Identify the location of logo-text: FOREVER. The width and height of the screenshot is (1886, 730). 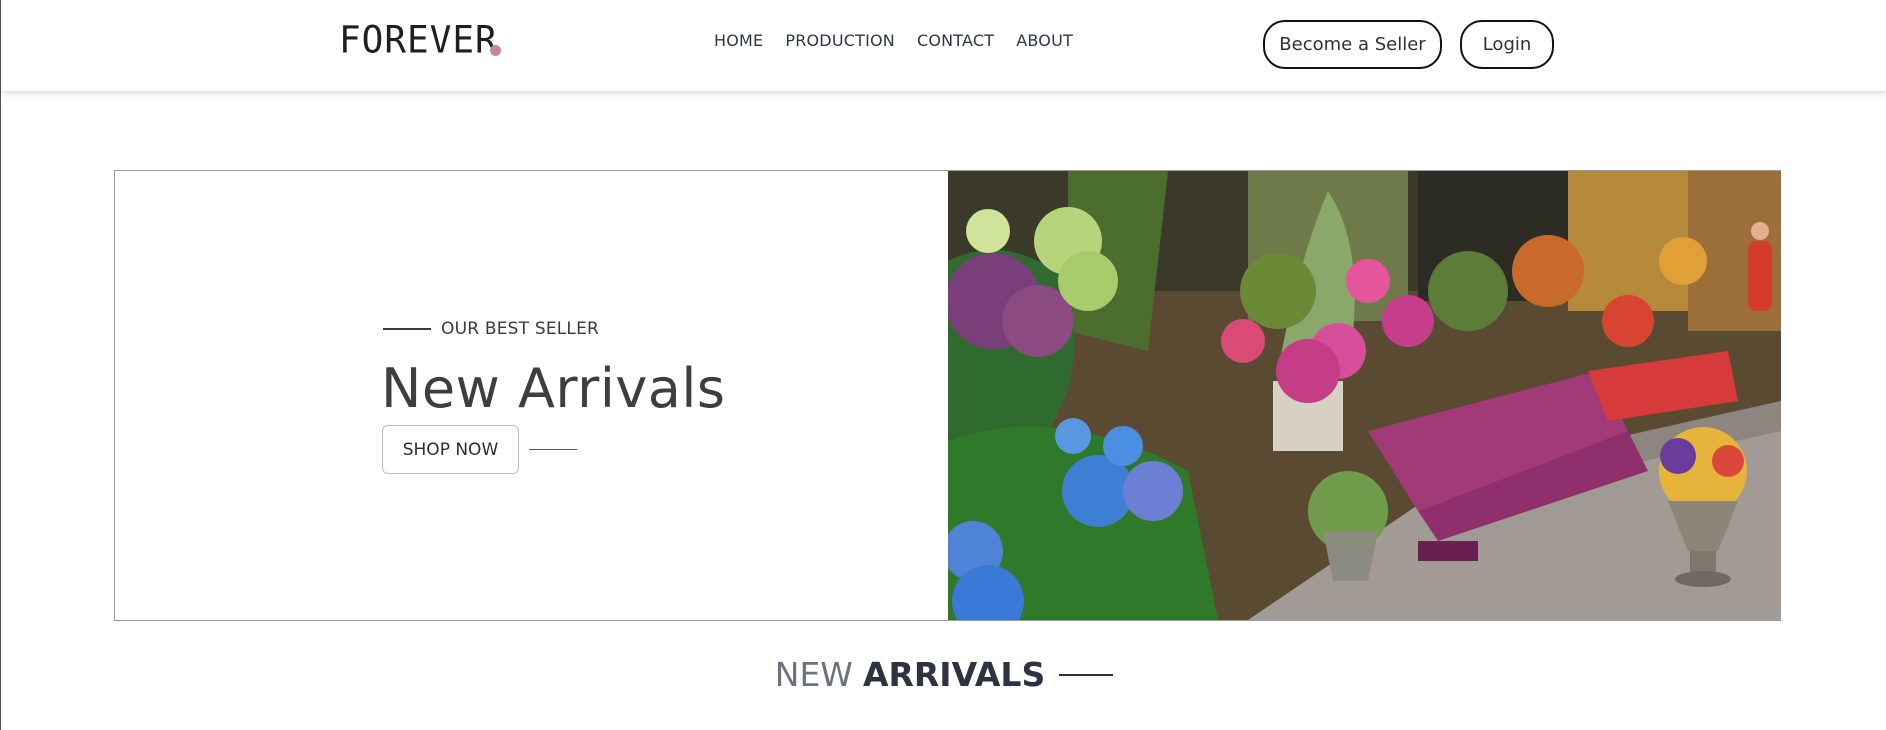
(418, 41).